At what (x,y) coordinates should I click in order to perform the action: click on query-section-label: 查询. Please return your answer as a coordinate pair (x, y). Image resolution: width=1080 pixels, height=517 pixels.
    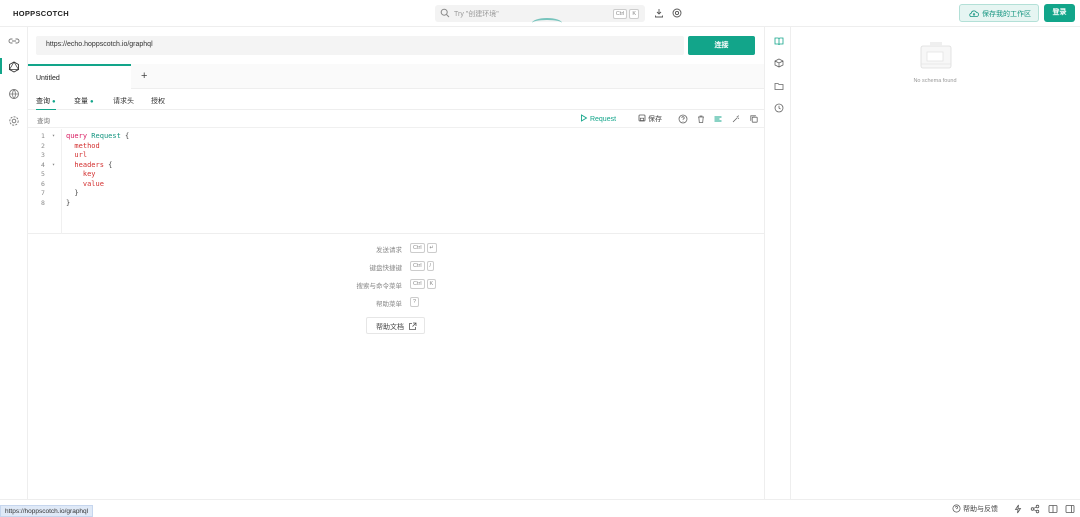
    Looking at the image, I should click on (43, 121).